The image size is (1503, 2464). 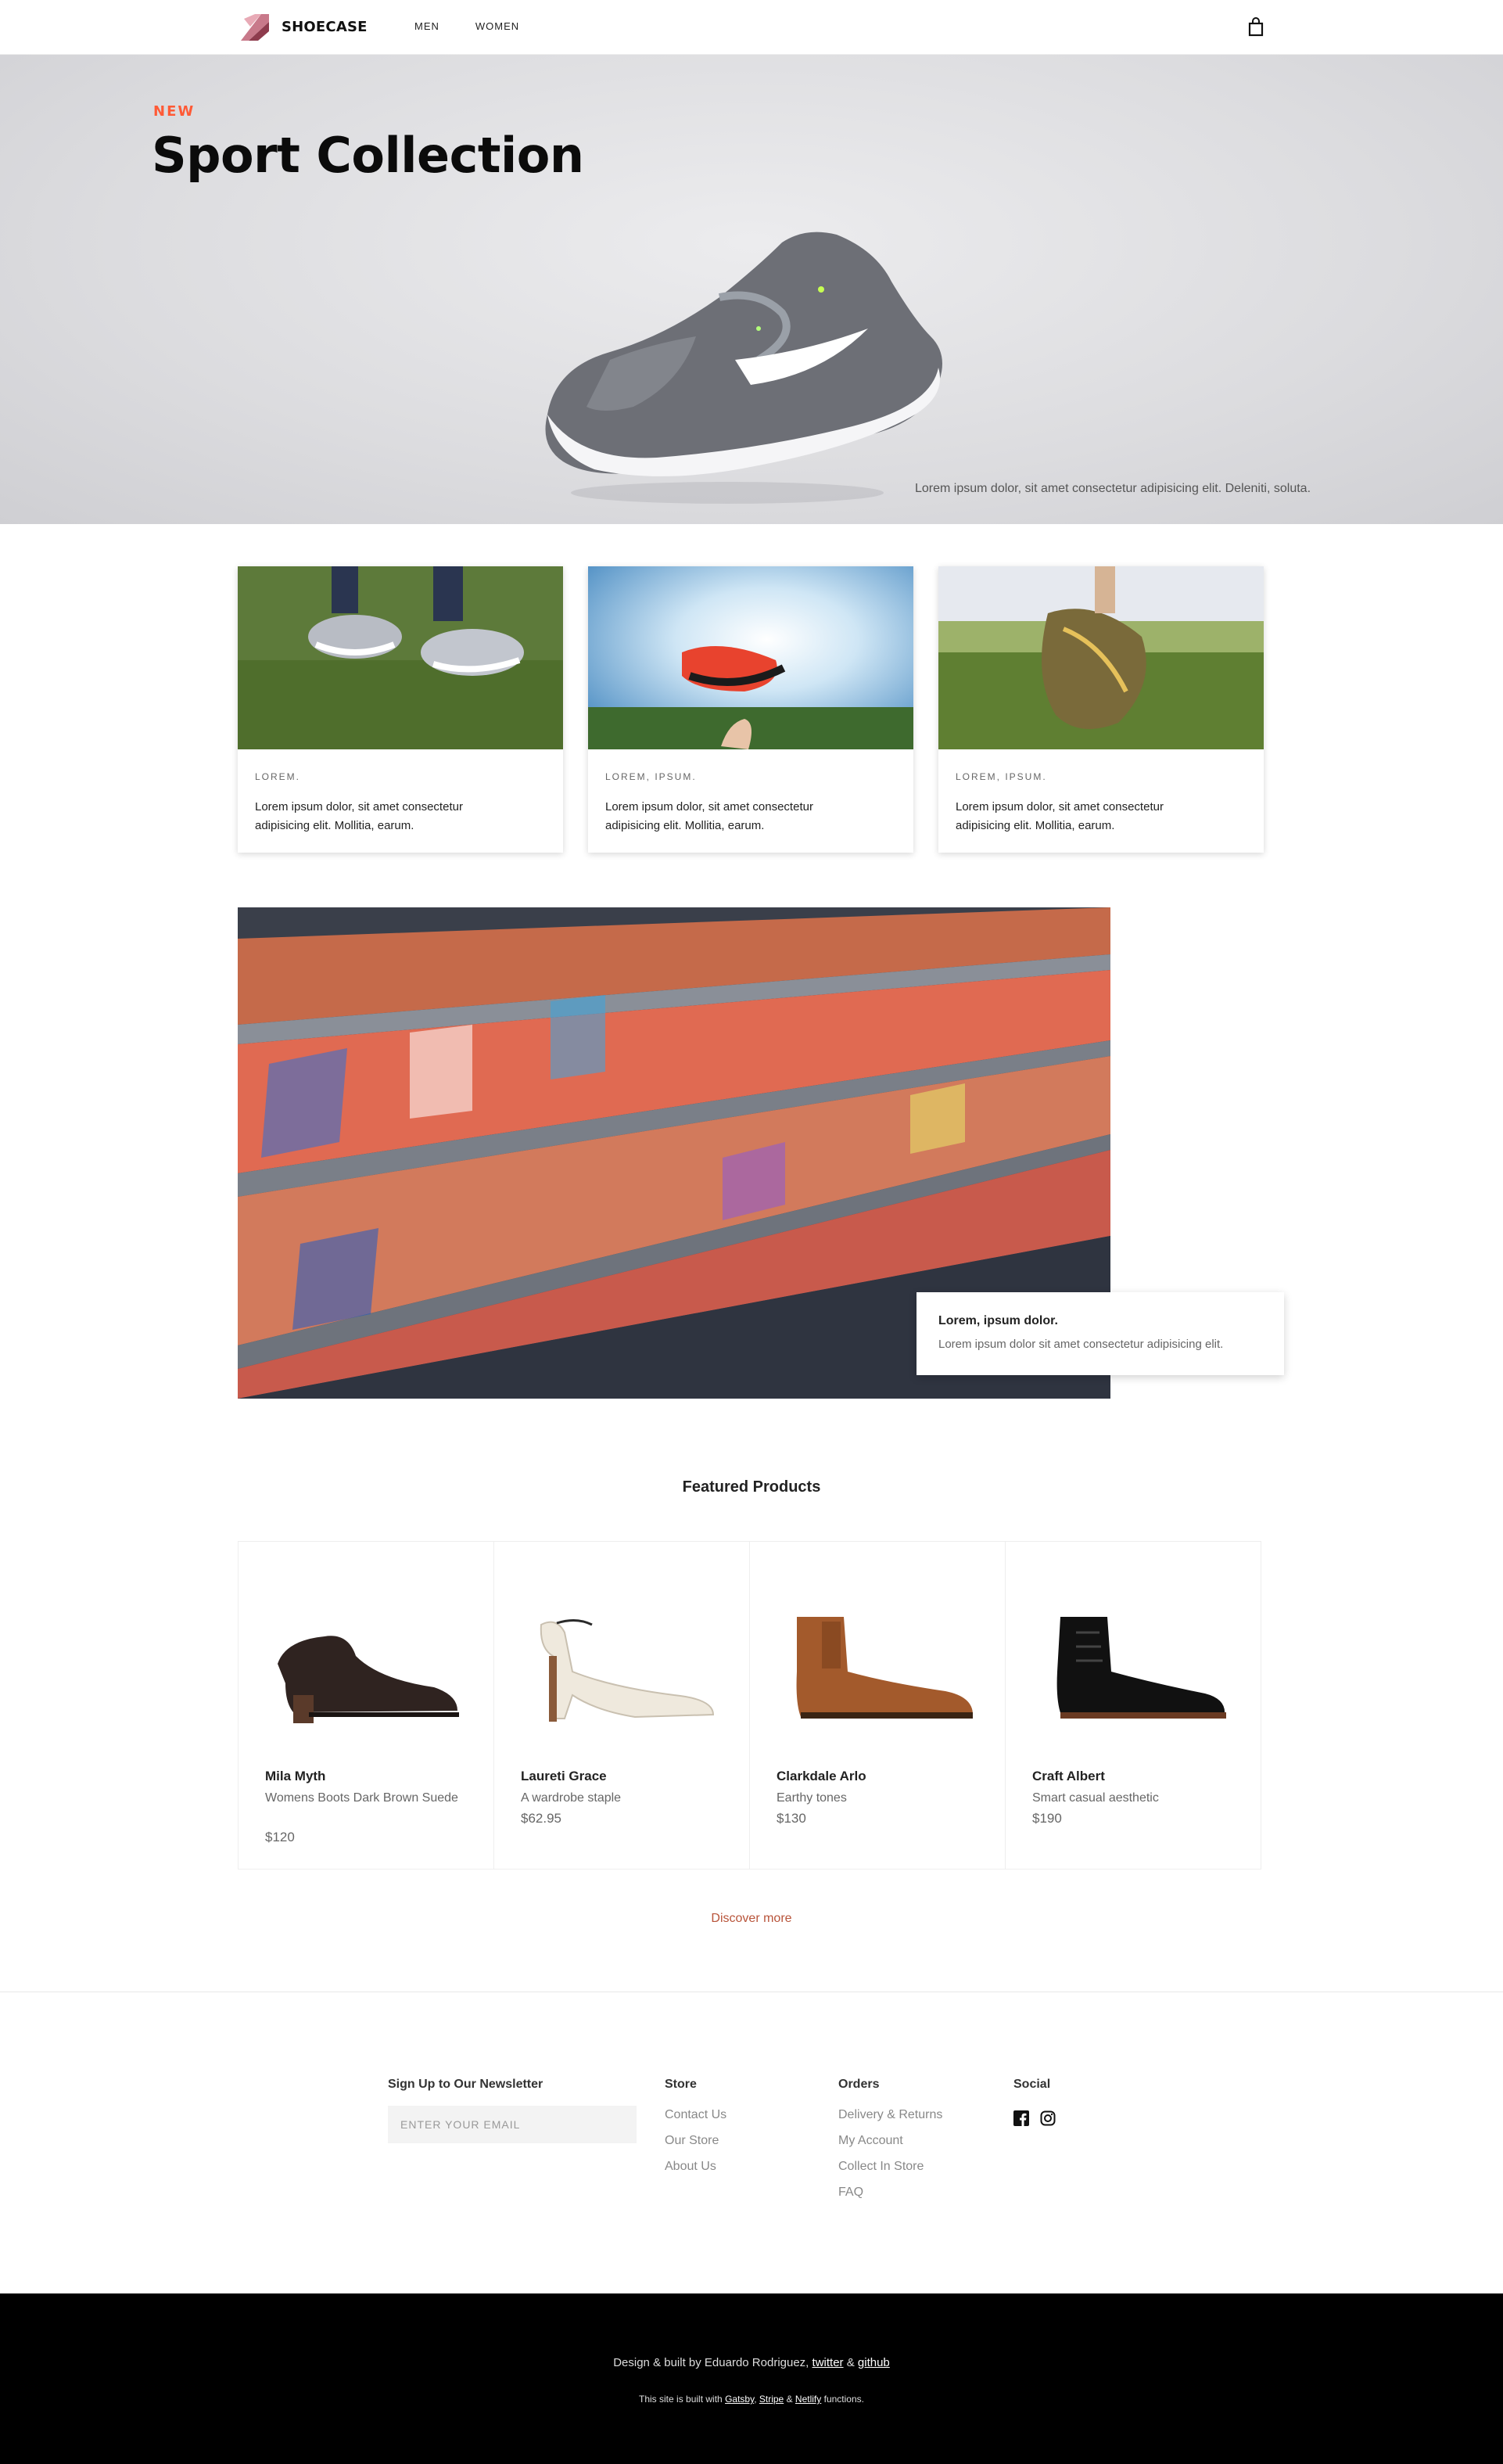 I want to click on brand-link: SHOECASE, so click(x=303, y=26).